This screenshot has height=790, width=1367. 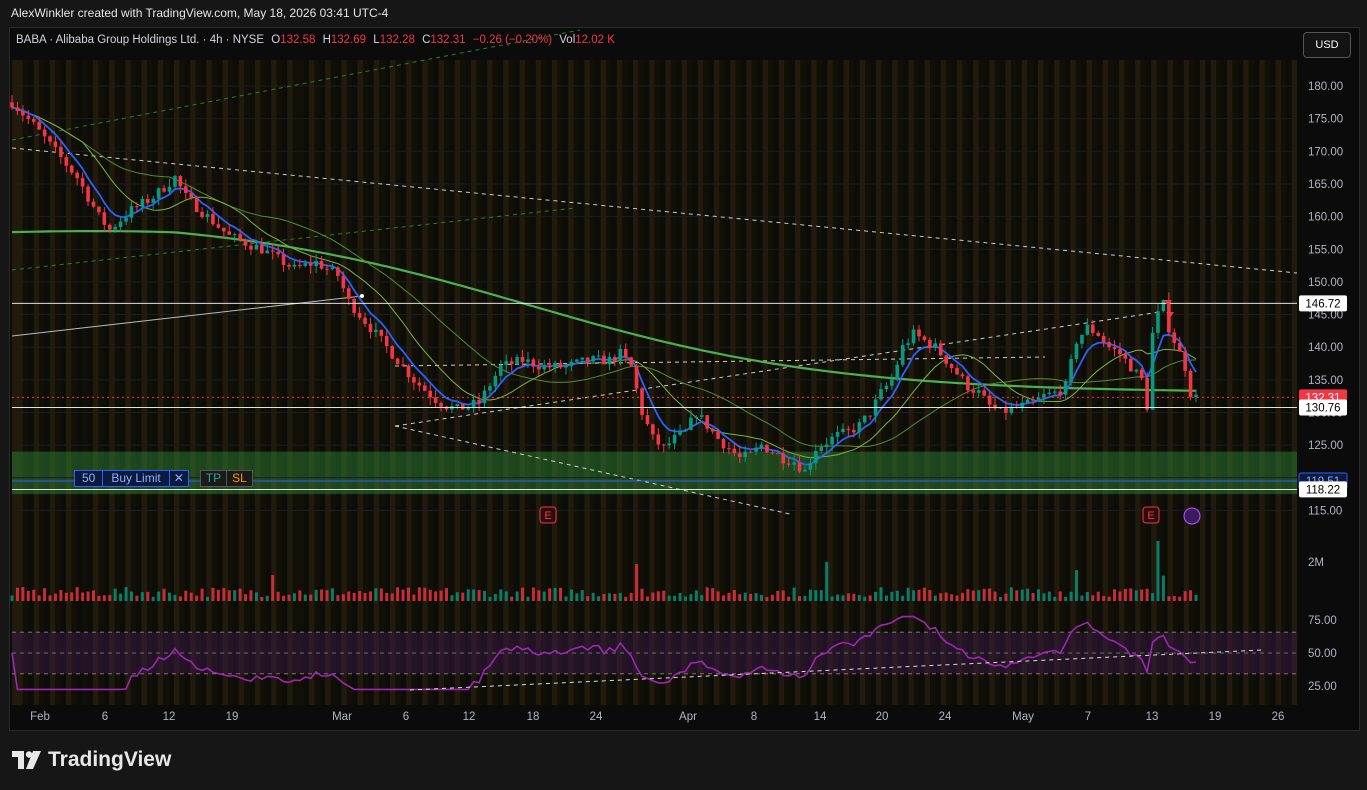 What do you see at coordinates (362, 296) in the screenshot?
I see `trendline-anchor` at bounding box center [362, 296].